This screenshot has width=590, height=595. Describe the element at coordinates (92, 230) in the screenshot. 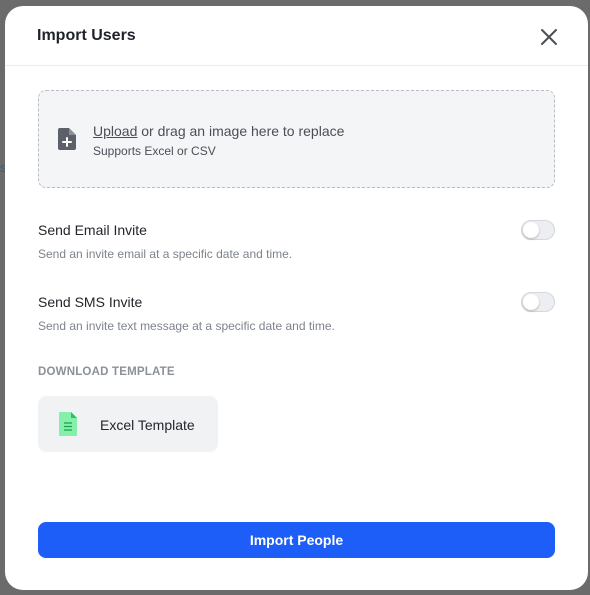

I see `email-invite-title: Send Email Invite` at that location.